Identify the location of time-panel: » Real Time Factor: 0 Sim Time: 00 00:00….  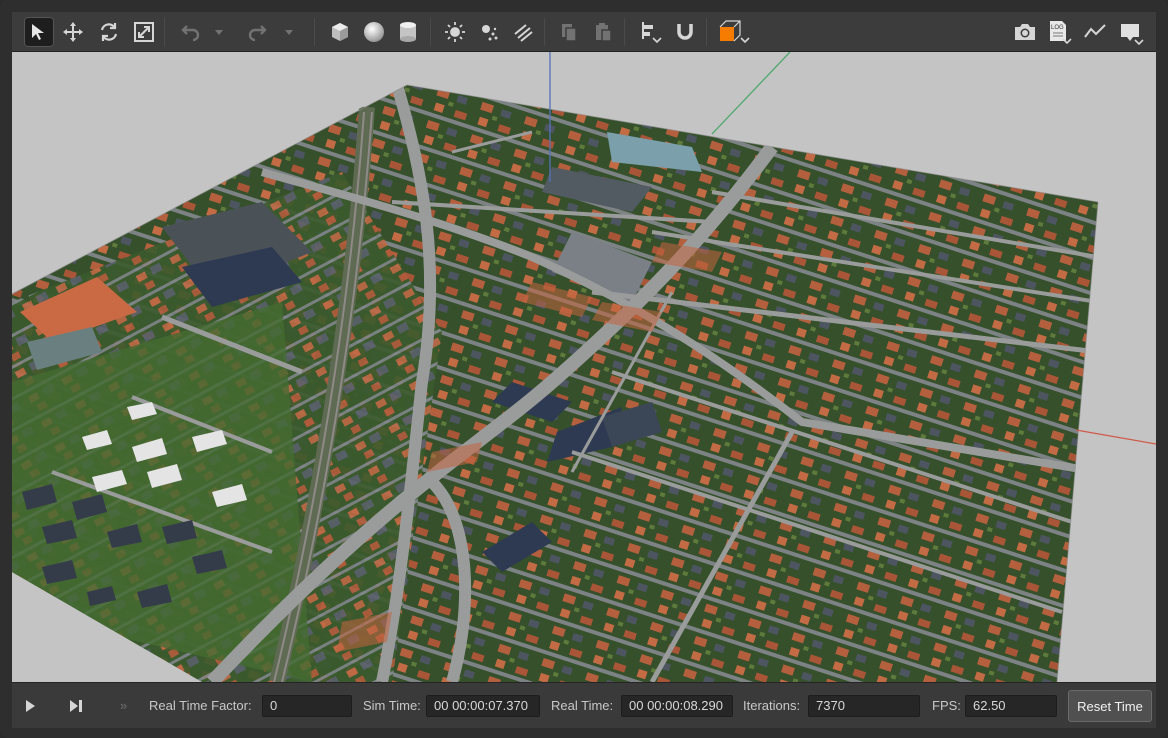
(584, 705).